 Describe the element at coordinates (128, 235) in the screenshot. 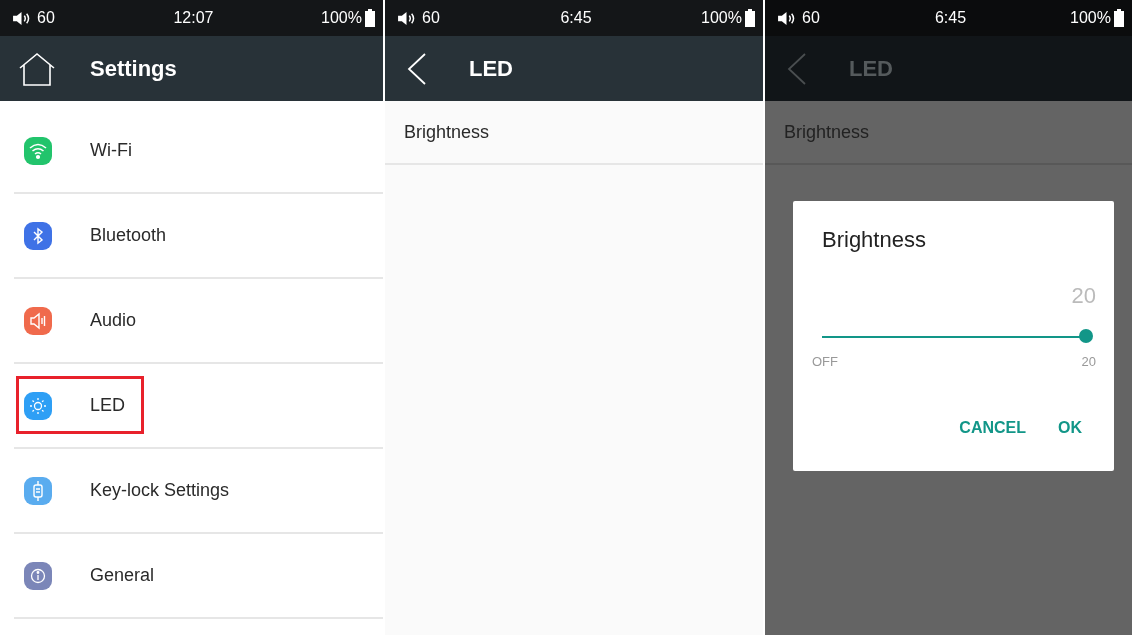

I see `item-label: Bluetooth` at that location.